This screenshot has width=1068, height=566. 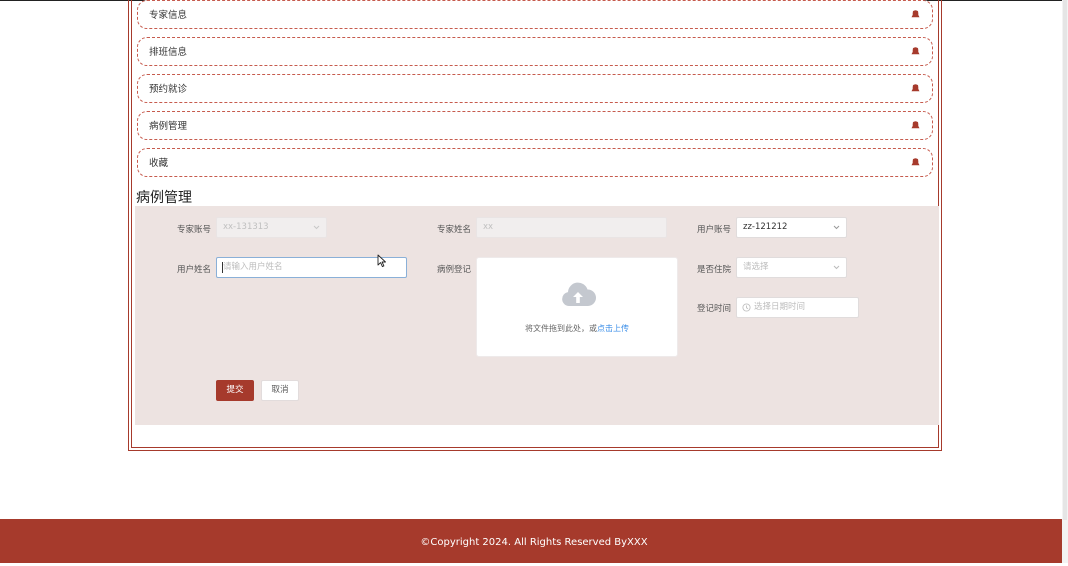 What do you see at coordinates (579, 294) in the screenshot?
I see `upload-cloud-icon` at bounding box center [579, 294].